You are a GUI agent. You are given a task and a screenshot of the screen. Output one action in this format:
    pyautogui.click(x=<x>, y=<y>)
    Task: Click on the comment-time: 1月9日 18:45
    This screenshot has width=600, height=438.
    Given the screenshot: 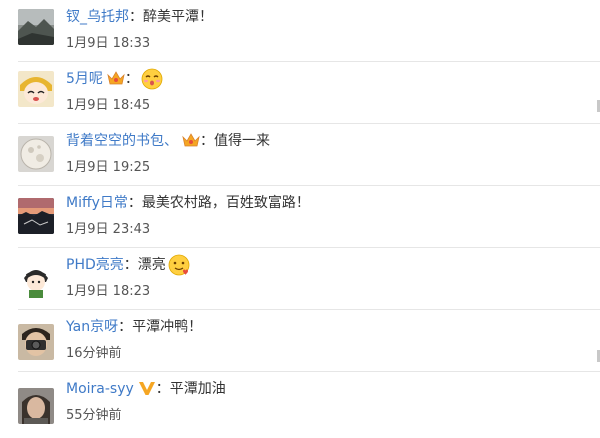 What is the action you would take?
    pyautogui.click(x=108, y=105)
    